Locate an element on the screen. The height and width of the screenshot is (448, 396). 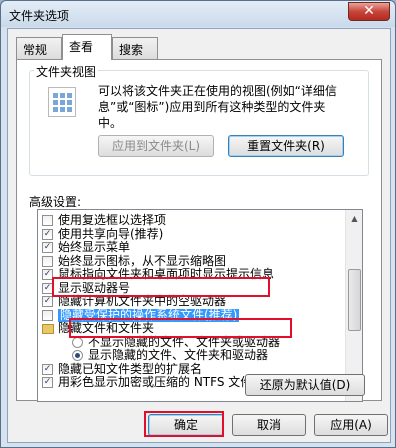
setting-label: 使用复选框以选择项 is located at coordinates (112, 220).